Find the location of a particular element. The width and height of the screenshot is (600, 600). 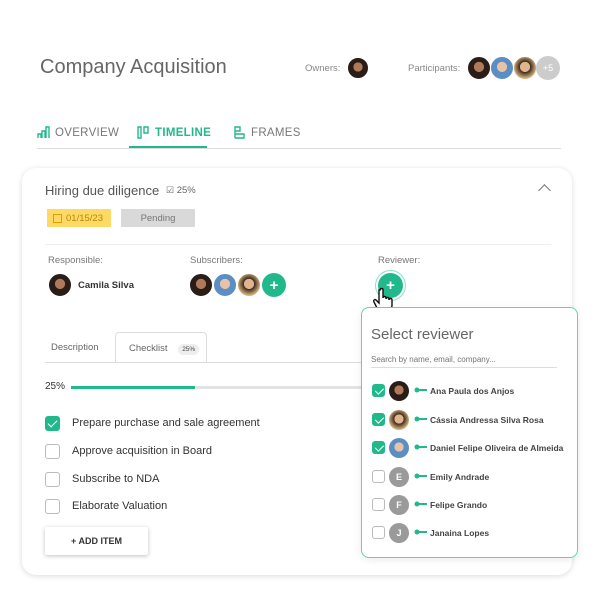

bar-chart-icon is located at coordinates (43, 132).